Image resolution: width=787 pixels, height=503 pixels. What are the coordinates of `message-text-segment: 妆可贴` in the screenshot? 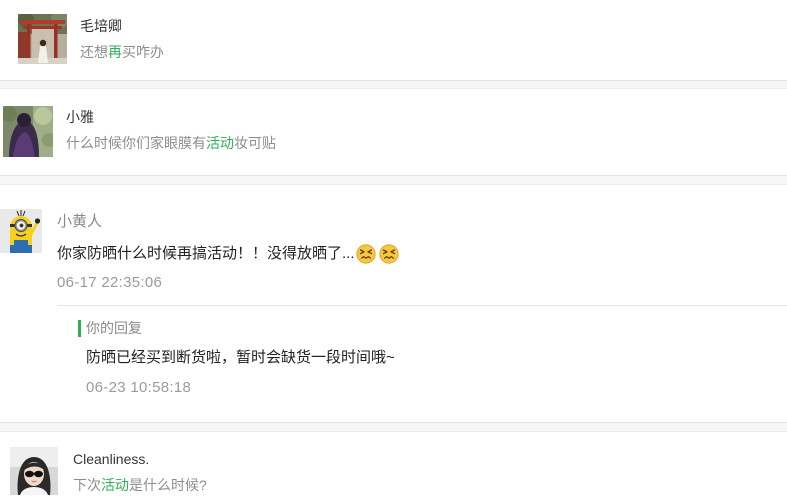 It's located at (255, 143).